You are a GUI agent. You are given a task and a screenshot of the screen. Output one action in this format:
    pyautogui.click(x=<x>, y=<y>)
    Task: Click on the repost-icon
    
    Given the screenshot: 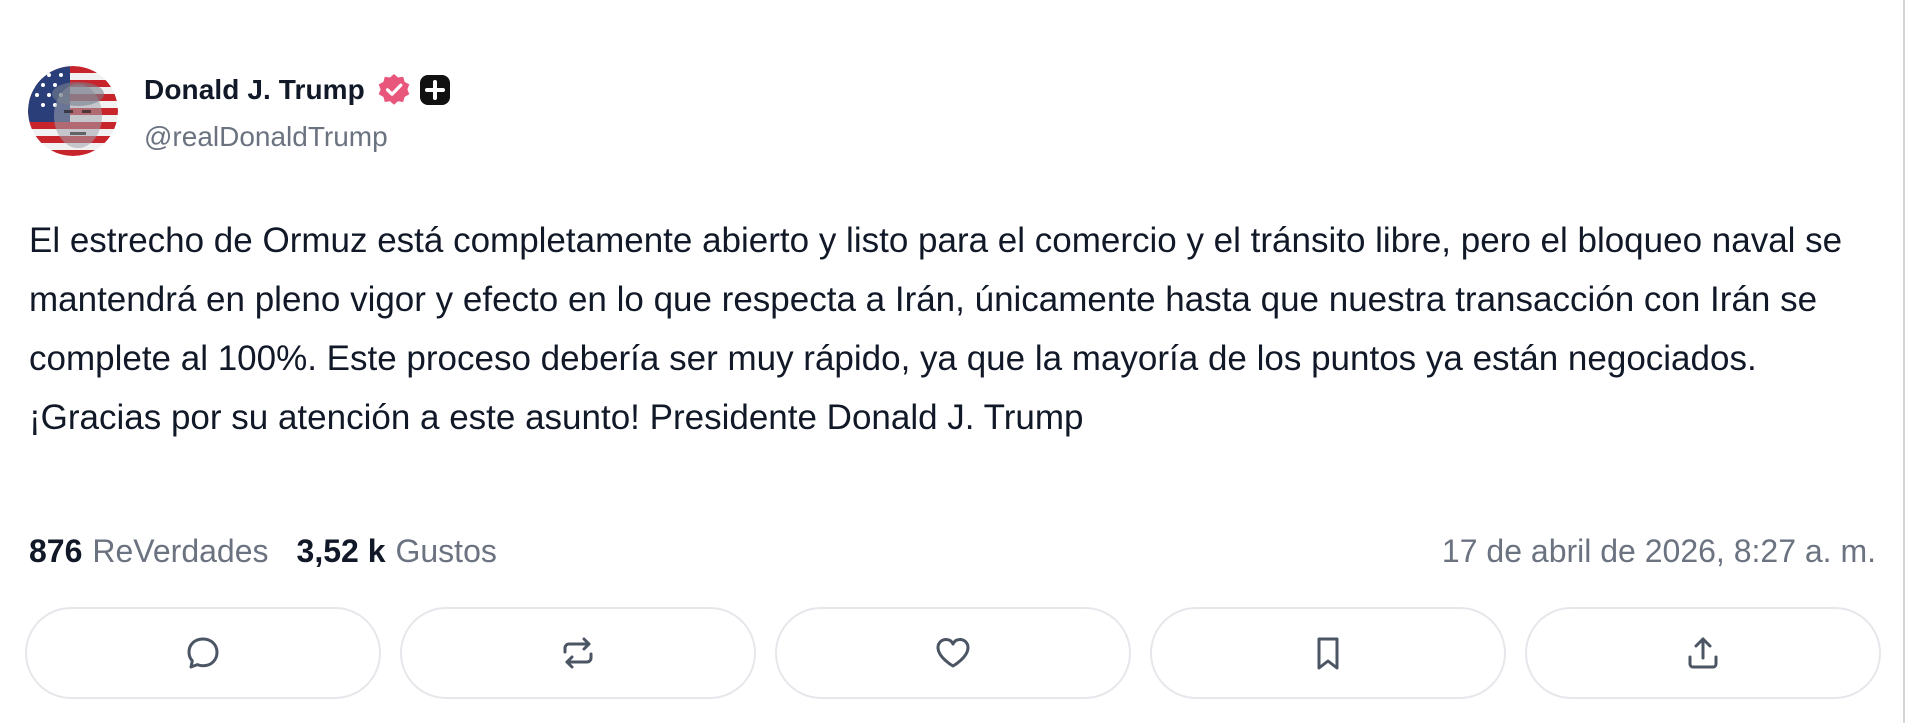 What is the action you would take?
    pyautogui.click(x=578, y=653)
    